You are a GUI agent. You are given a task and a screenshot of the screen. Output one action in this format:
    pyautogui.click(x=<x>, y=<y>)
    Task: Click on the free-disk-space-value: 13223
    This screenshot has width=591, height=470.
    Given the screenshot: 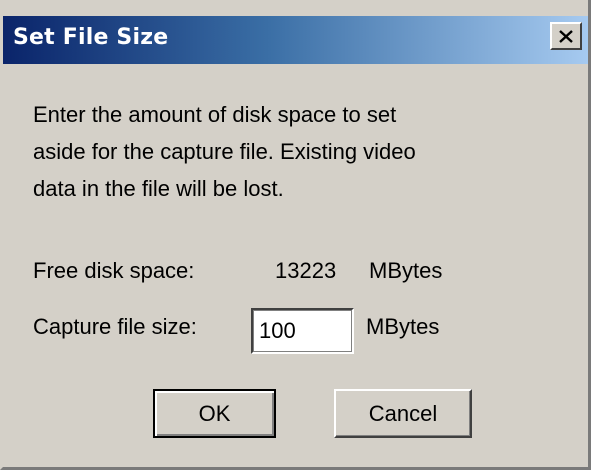 What is the action you would take?
    pyautogui.click(x=306, y=270)
    